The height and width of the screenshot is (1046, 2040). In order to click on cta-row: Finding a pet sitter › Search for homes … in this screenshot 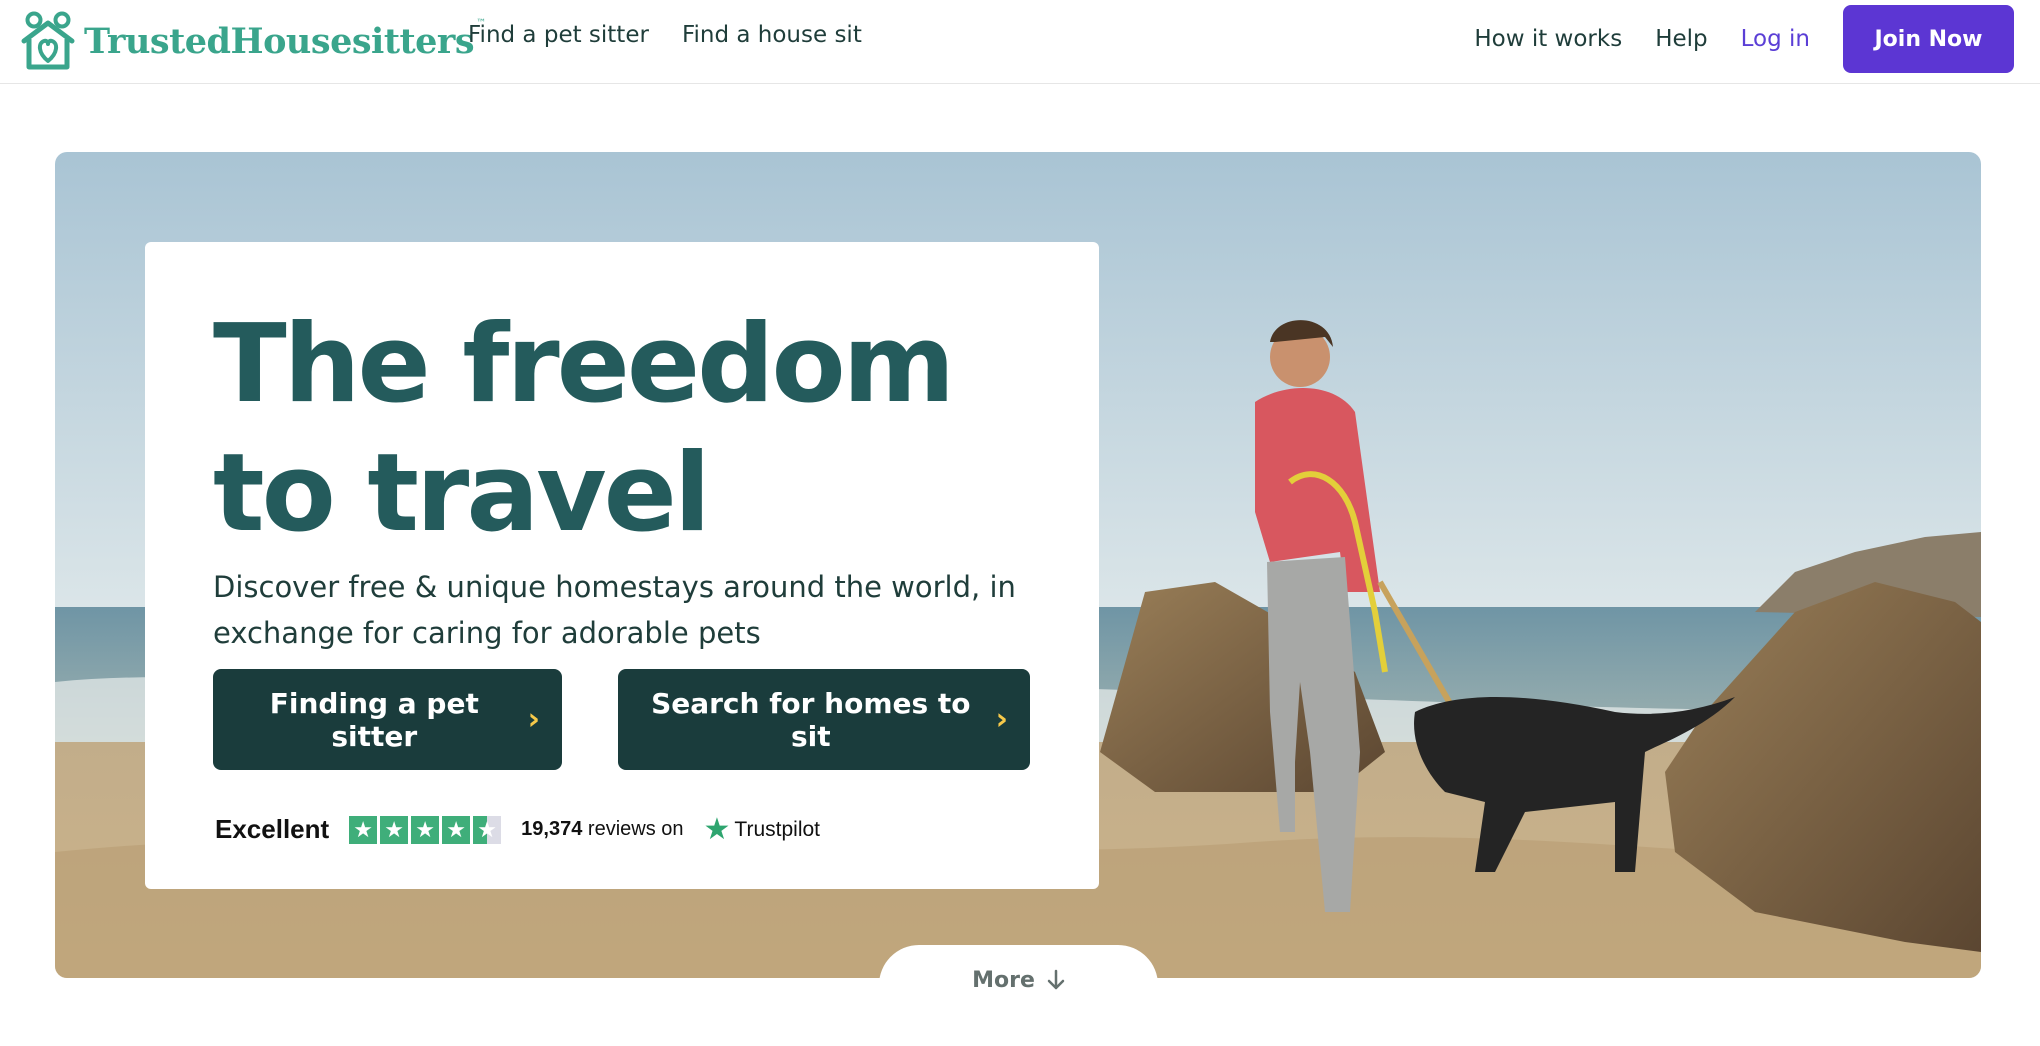, I will do `click(621, 719)`.